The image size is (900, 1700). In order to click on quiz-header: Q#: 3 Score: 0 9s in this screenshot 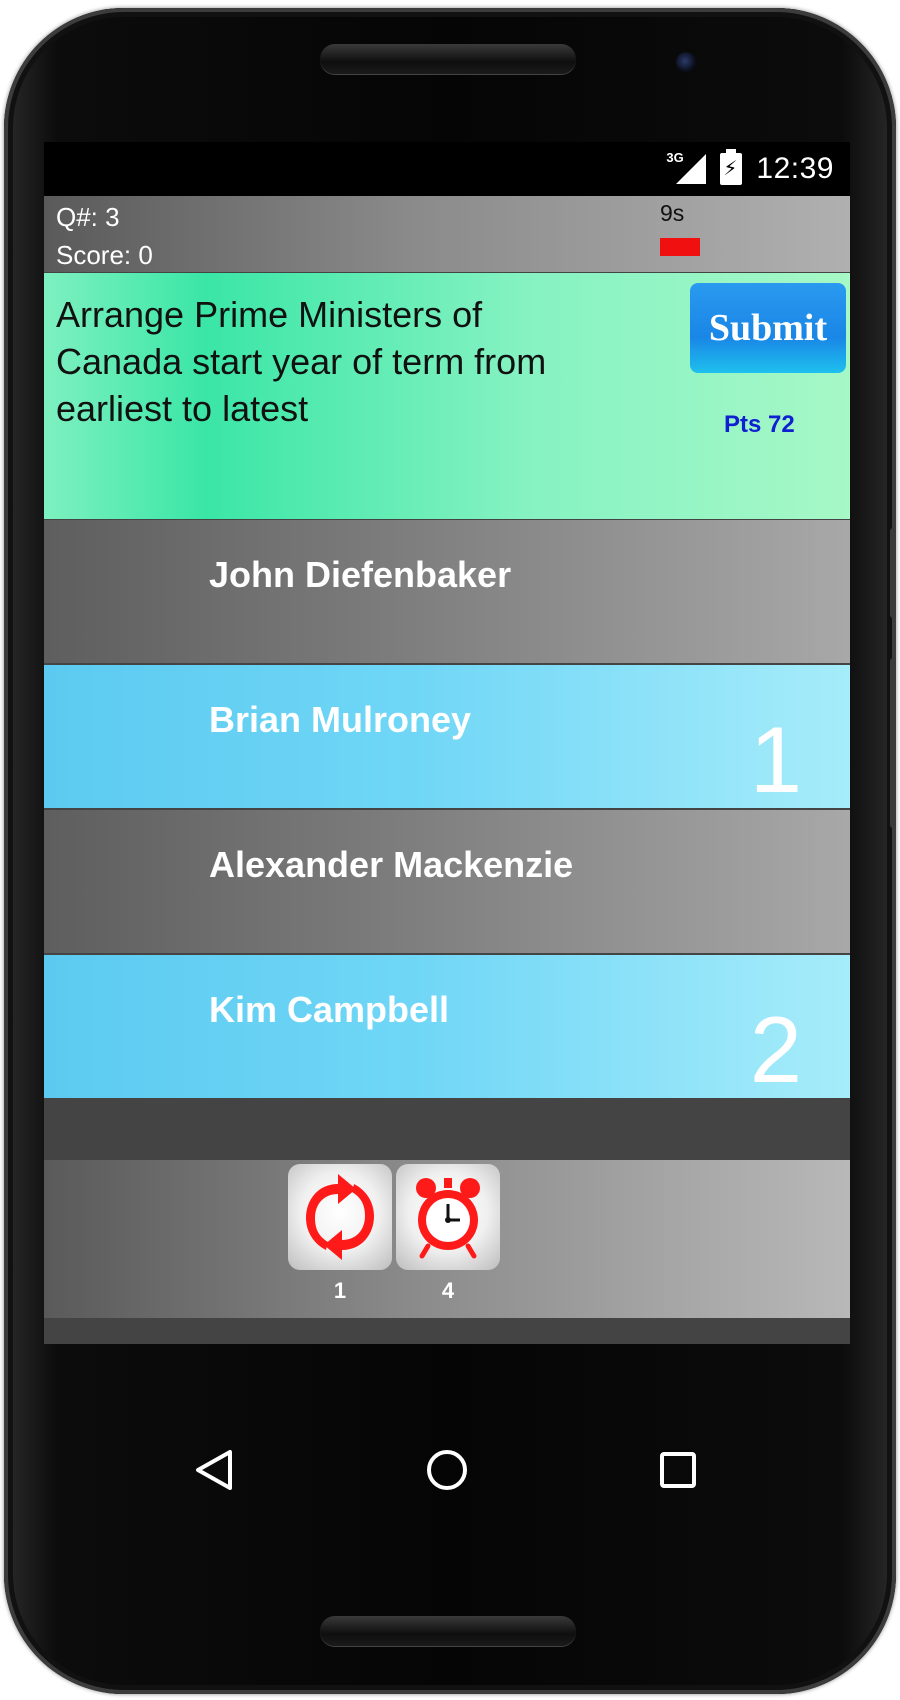, I will do `click(447, 234)`.